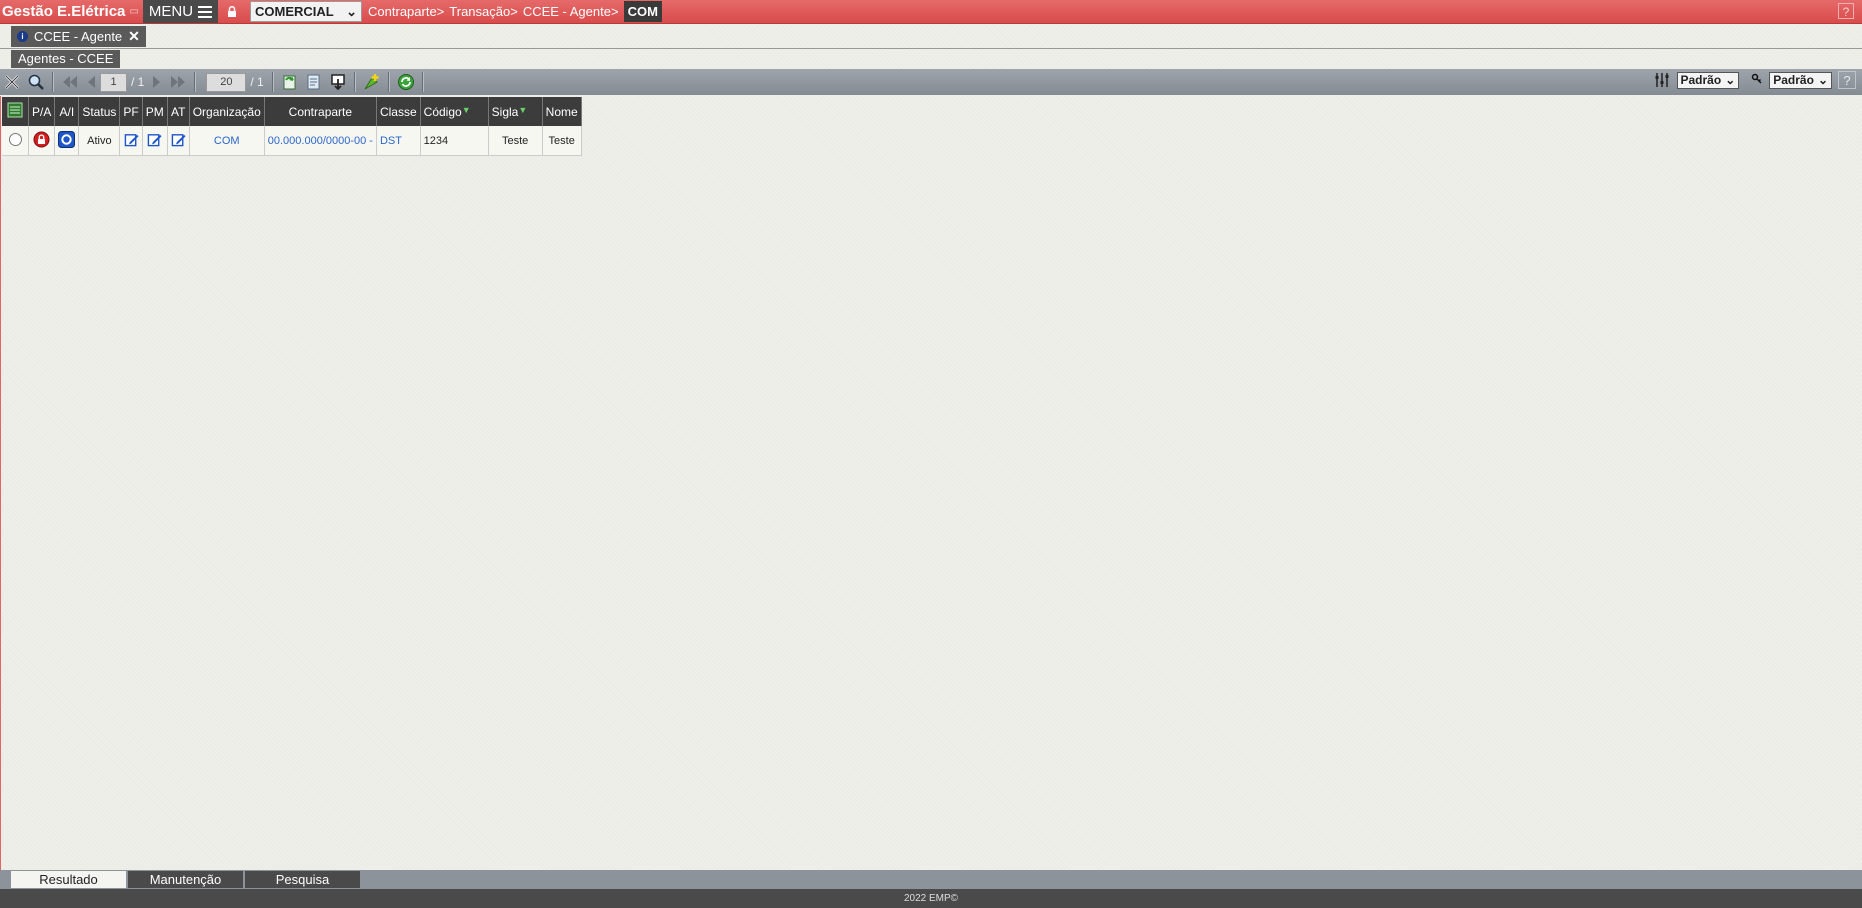 This screenshot has width=1862, height=908. I want to click on breadcrumb-current: COM, so click(642, 11).